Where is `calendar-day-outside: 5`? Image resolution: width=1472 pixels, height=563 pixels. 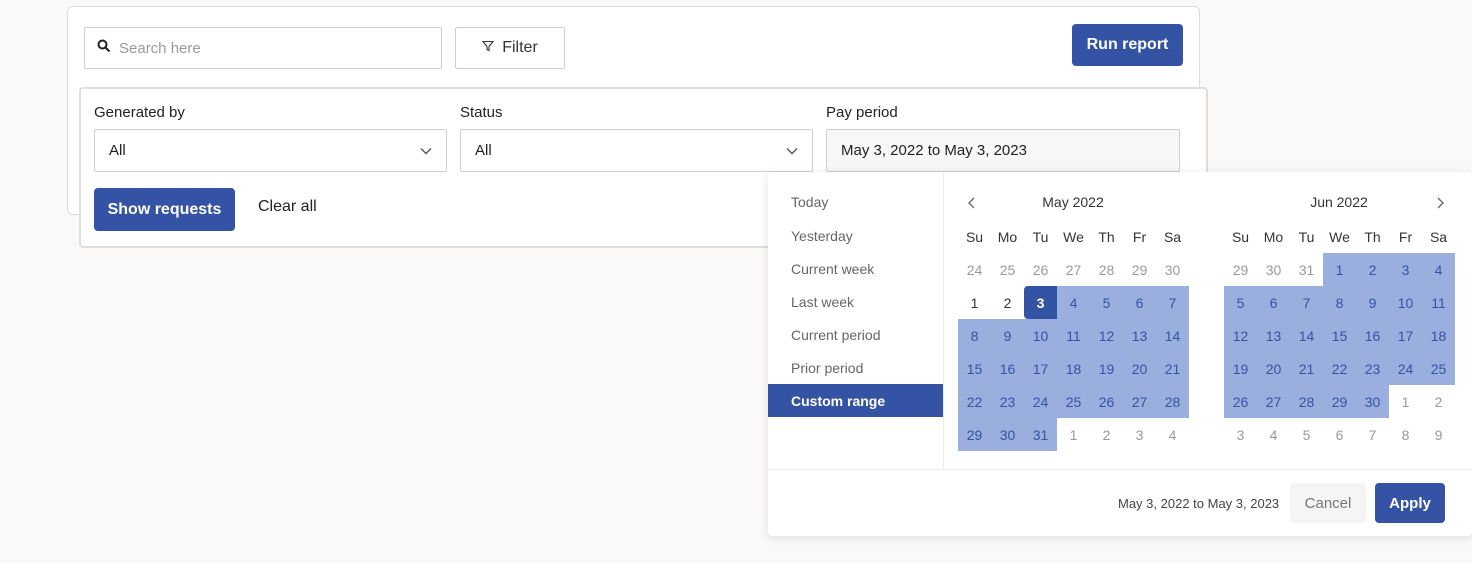
calendar-day-outside: 5 is located at coordinates (1306, 434).